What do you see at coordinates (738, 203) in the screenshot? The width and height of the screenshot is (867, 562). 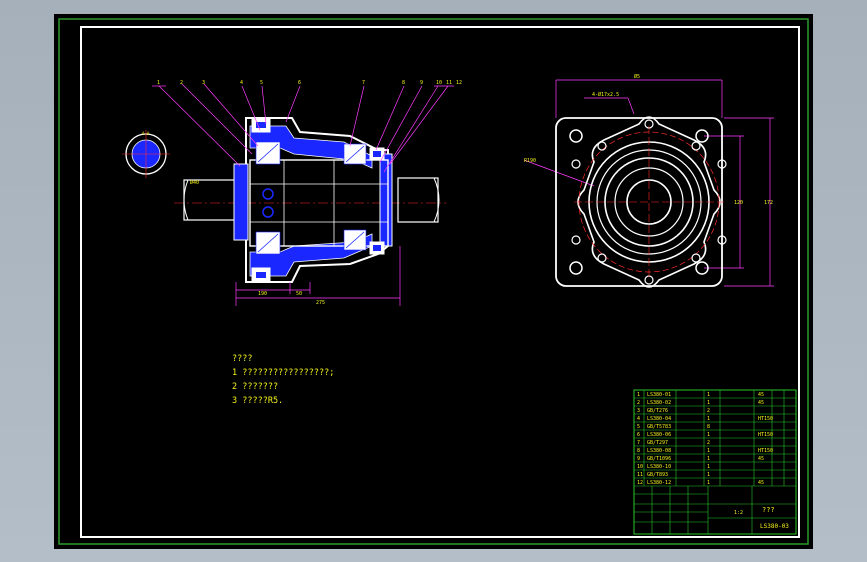 I see `dim-v1: 120` at bounding box center [738, 203].